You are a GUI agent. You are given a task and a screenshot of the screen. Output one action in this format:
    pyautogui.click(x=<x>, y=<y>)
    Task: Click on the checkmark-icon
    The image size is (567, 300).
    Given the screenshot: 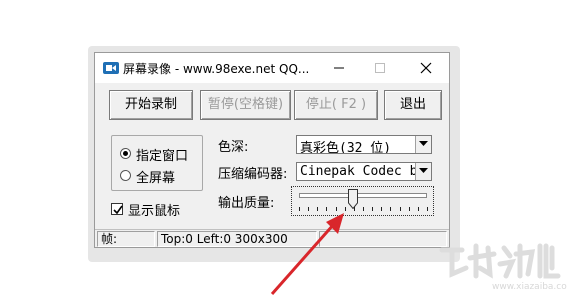 What is the action you would take?
    pyautogui.click(x=118, y=210)
    